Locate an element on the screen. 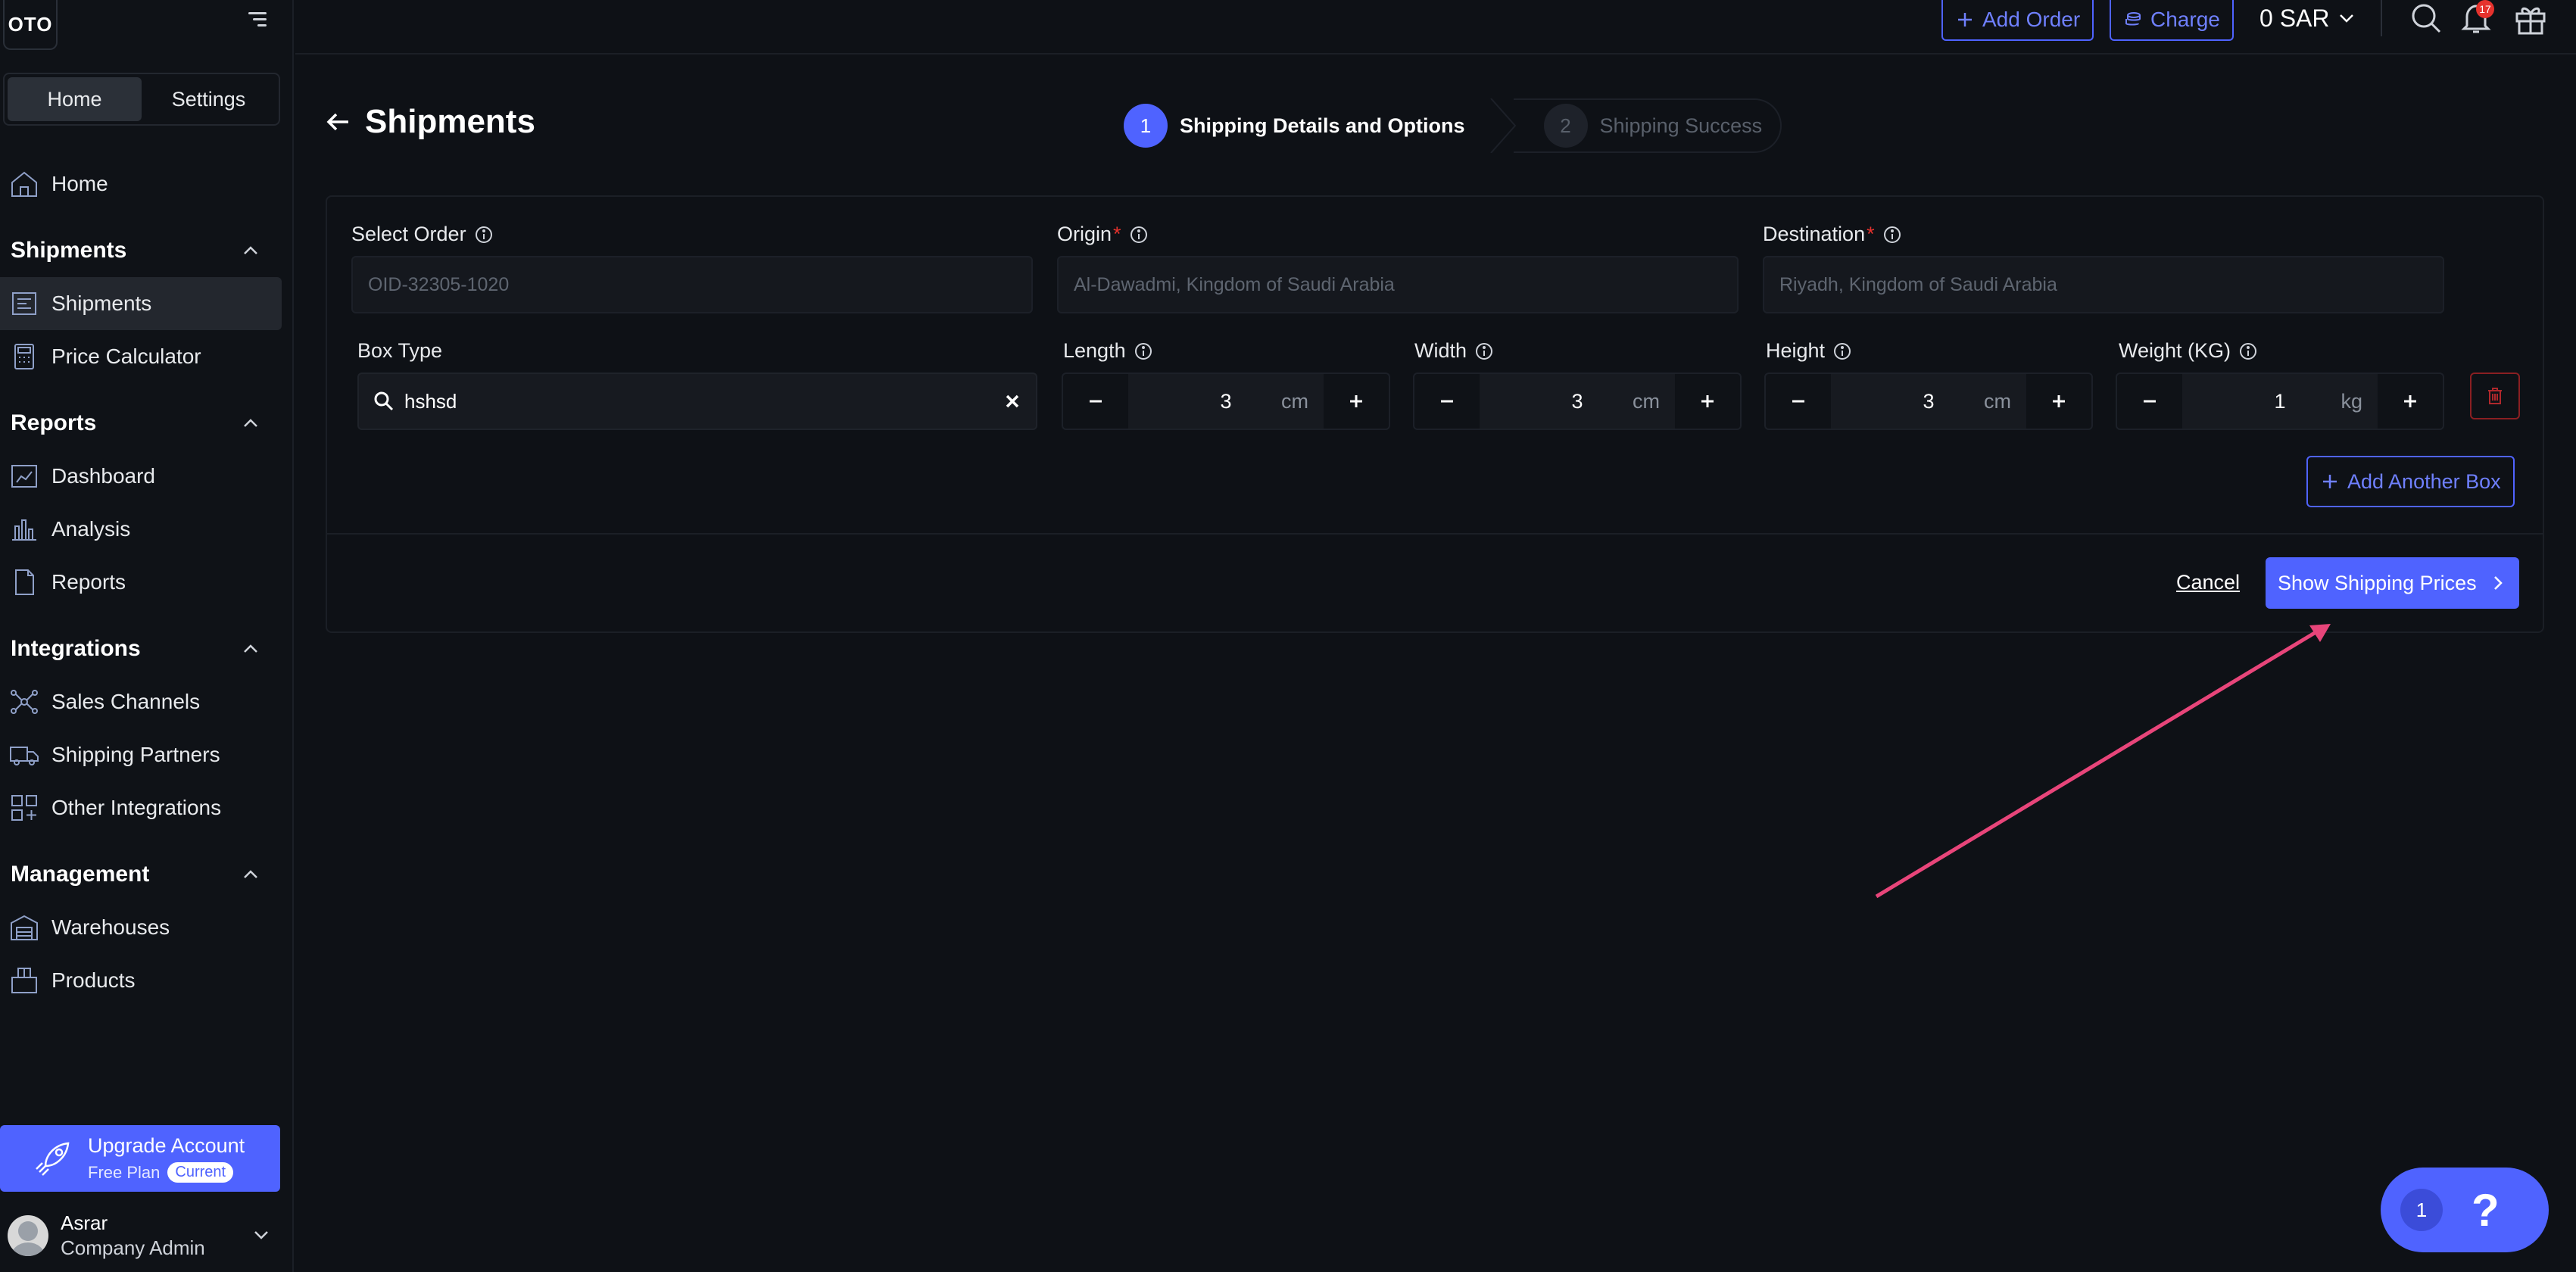 This screenshot has width=2576, height=1272. box-type-value: hshsd is located at coordinates (430, 401).